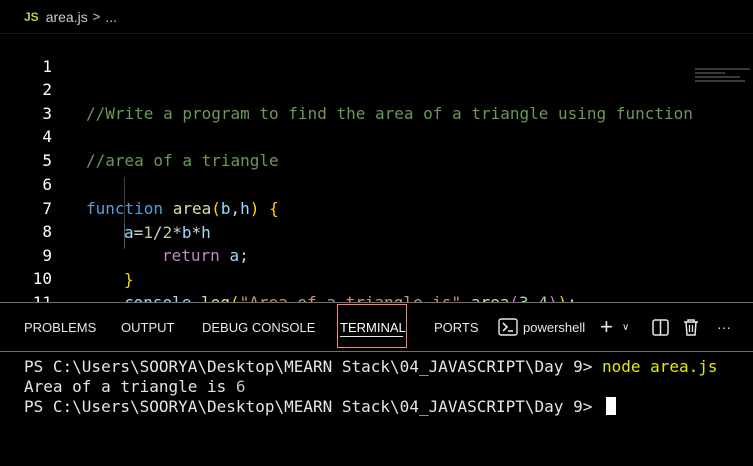  What do you see at coordinates (258, 328) in the screenshot?
I see `tab-debug-console: DEBUG CONSOLE` at bounding box center [258, 328].